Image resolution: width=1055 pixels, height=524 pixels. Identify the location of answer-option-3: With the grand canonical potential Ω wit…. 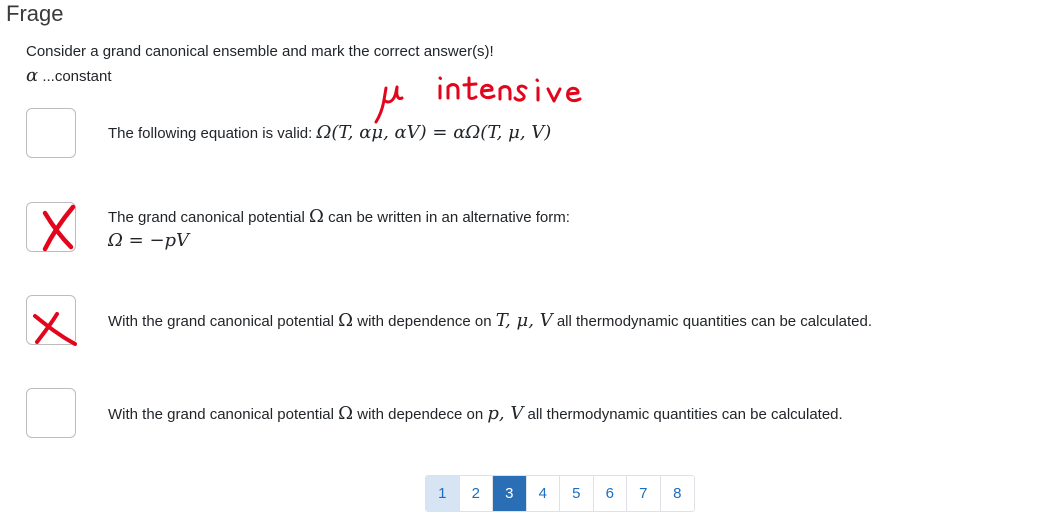
(531, 321).